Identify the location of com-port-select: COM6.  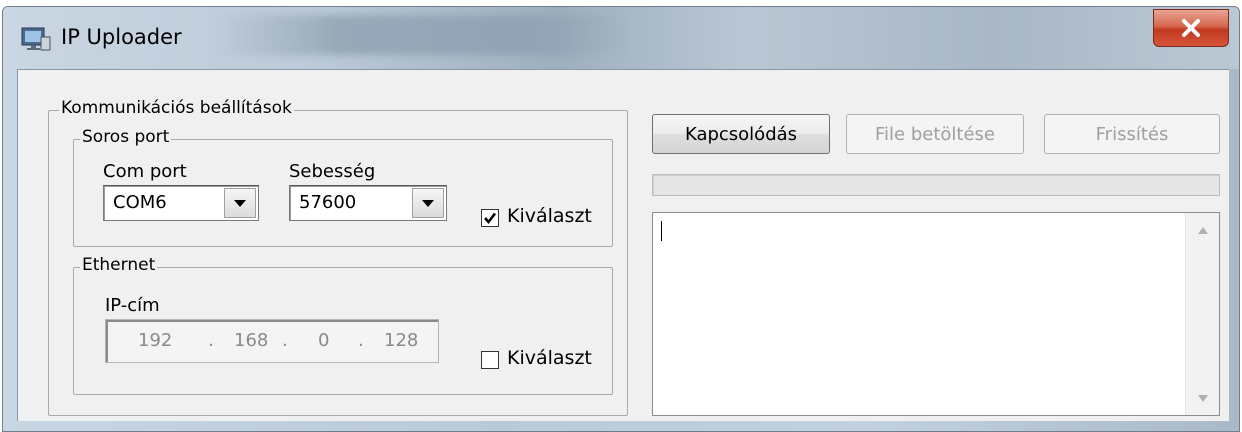
(181, 203).